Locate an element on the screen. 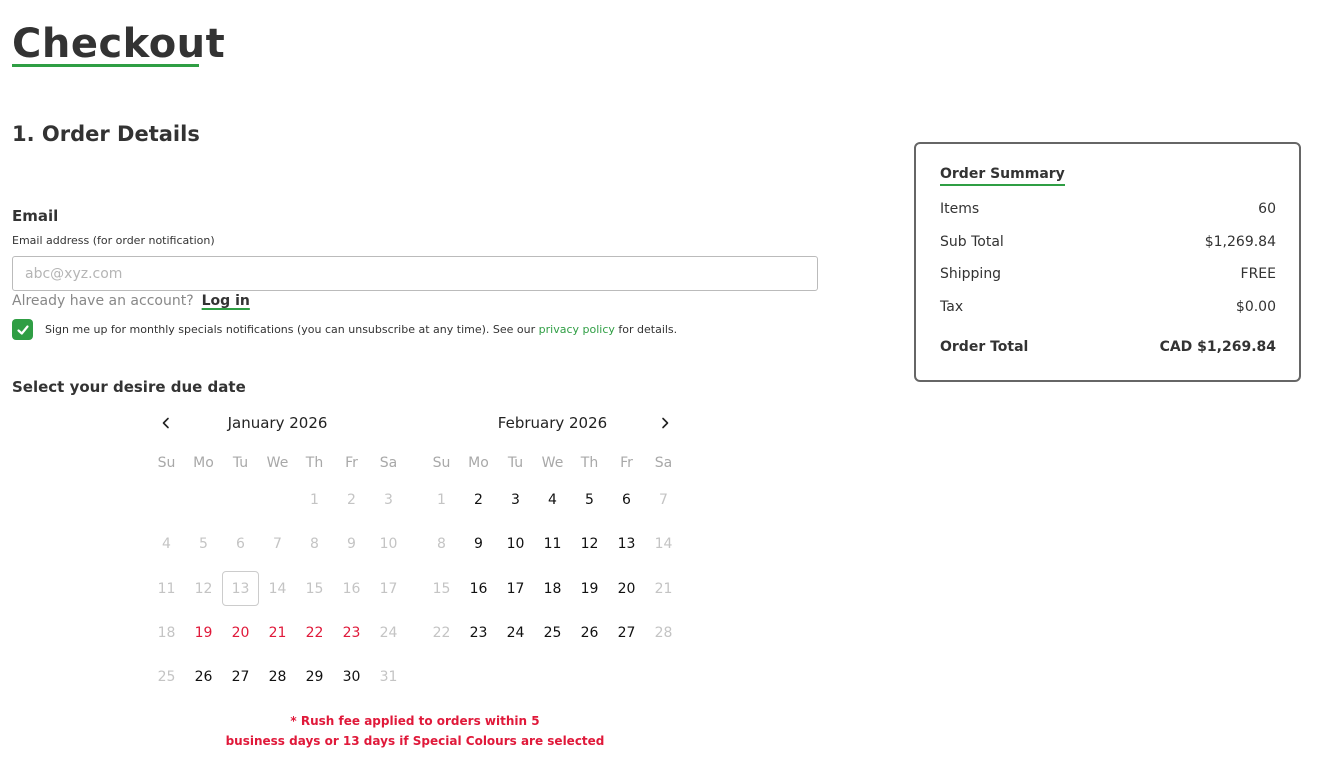  calendar-day: 31 is located at coordinates (388, 677).